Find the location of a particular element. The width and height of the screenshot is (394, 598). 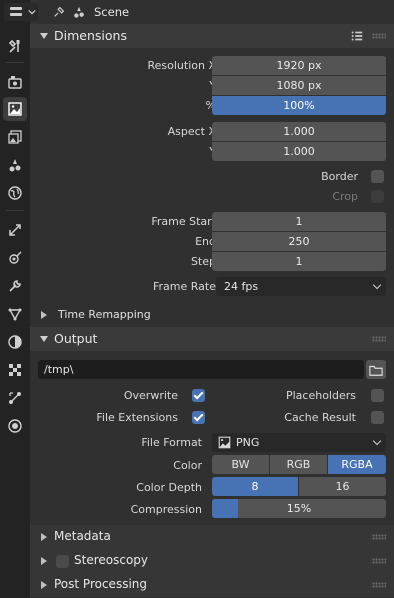

output-icon is located at coordinates (15, 109).